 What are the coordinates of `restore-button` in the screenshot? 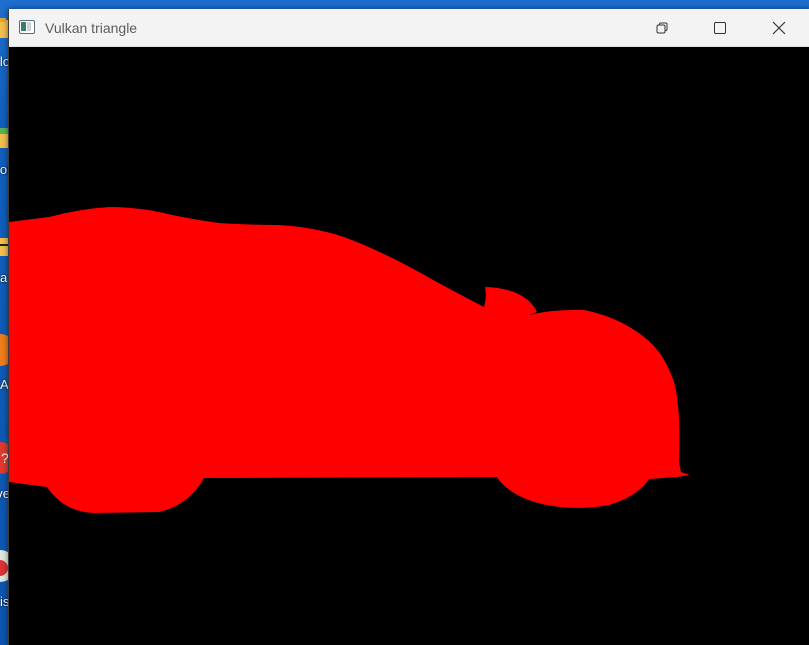 It's located at (662, 27).